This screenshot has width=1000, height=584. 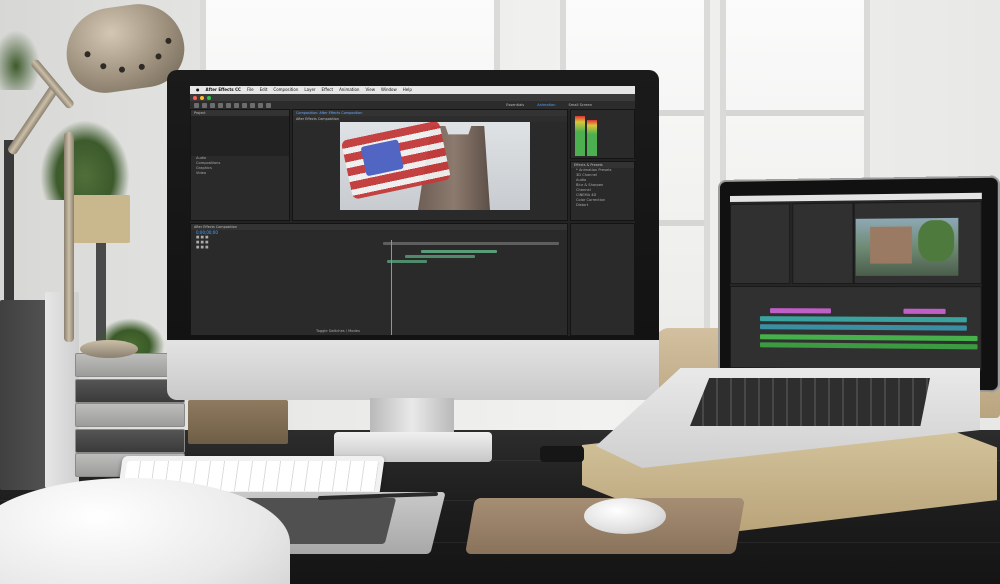 What do you see at coordinates (202, 98) in the screenshot?
I see `minimize-button` at bounding box center [202, 98].